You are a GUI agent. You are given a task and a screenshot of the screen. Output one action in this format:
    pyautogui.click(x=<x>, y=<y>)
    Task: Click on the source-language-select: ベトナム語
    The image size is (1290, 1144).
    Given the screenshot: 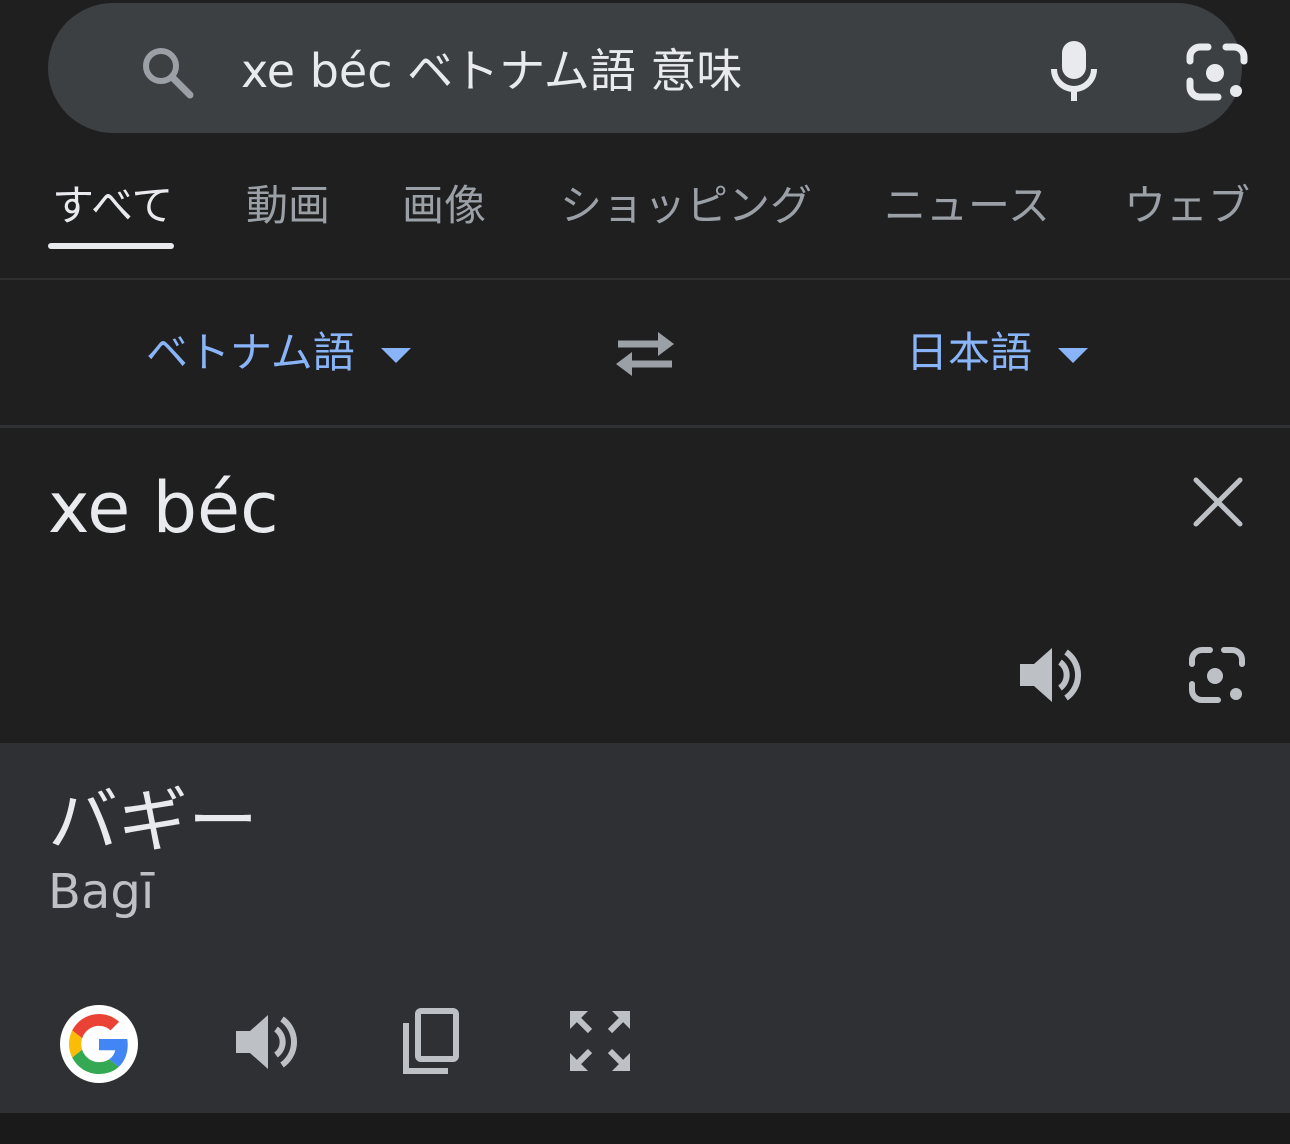 What is the action you would take?
    pyautogui.click(x=278, y=353)
    